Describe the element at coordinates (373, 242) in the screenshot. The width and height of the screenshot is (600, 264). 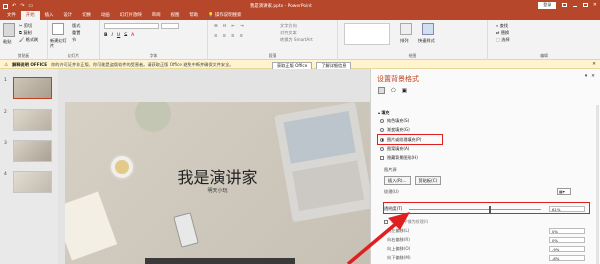
I see `arrow-shaft` at that location.